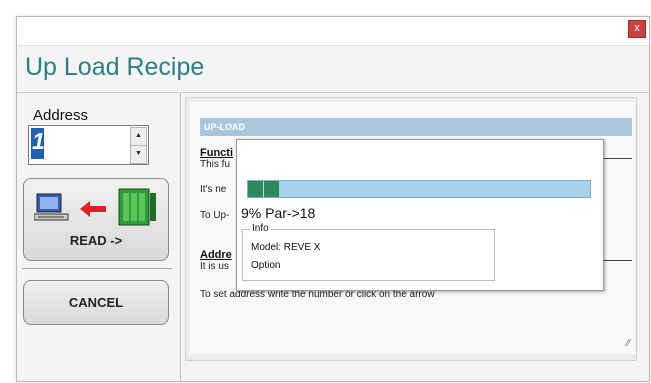 This screenshot has width=651, height=383. Describe the element at coordinates (115, 67) in the screenshot. I see `page-title: Up Load Recipe` at that location.